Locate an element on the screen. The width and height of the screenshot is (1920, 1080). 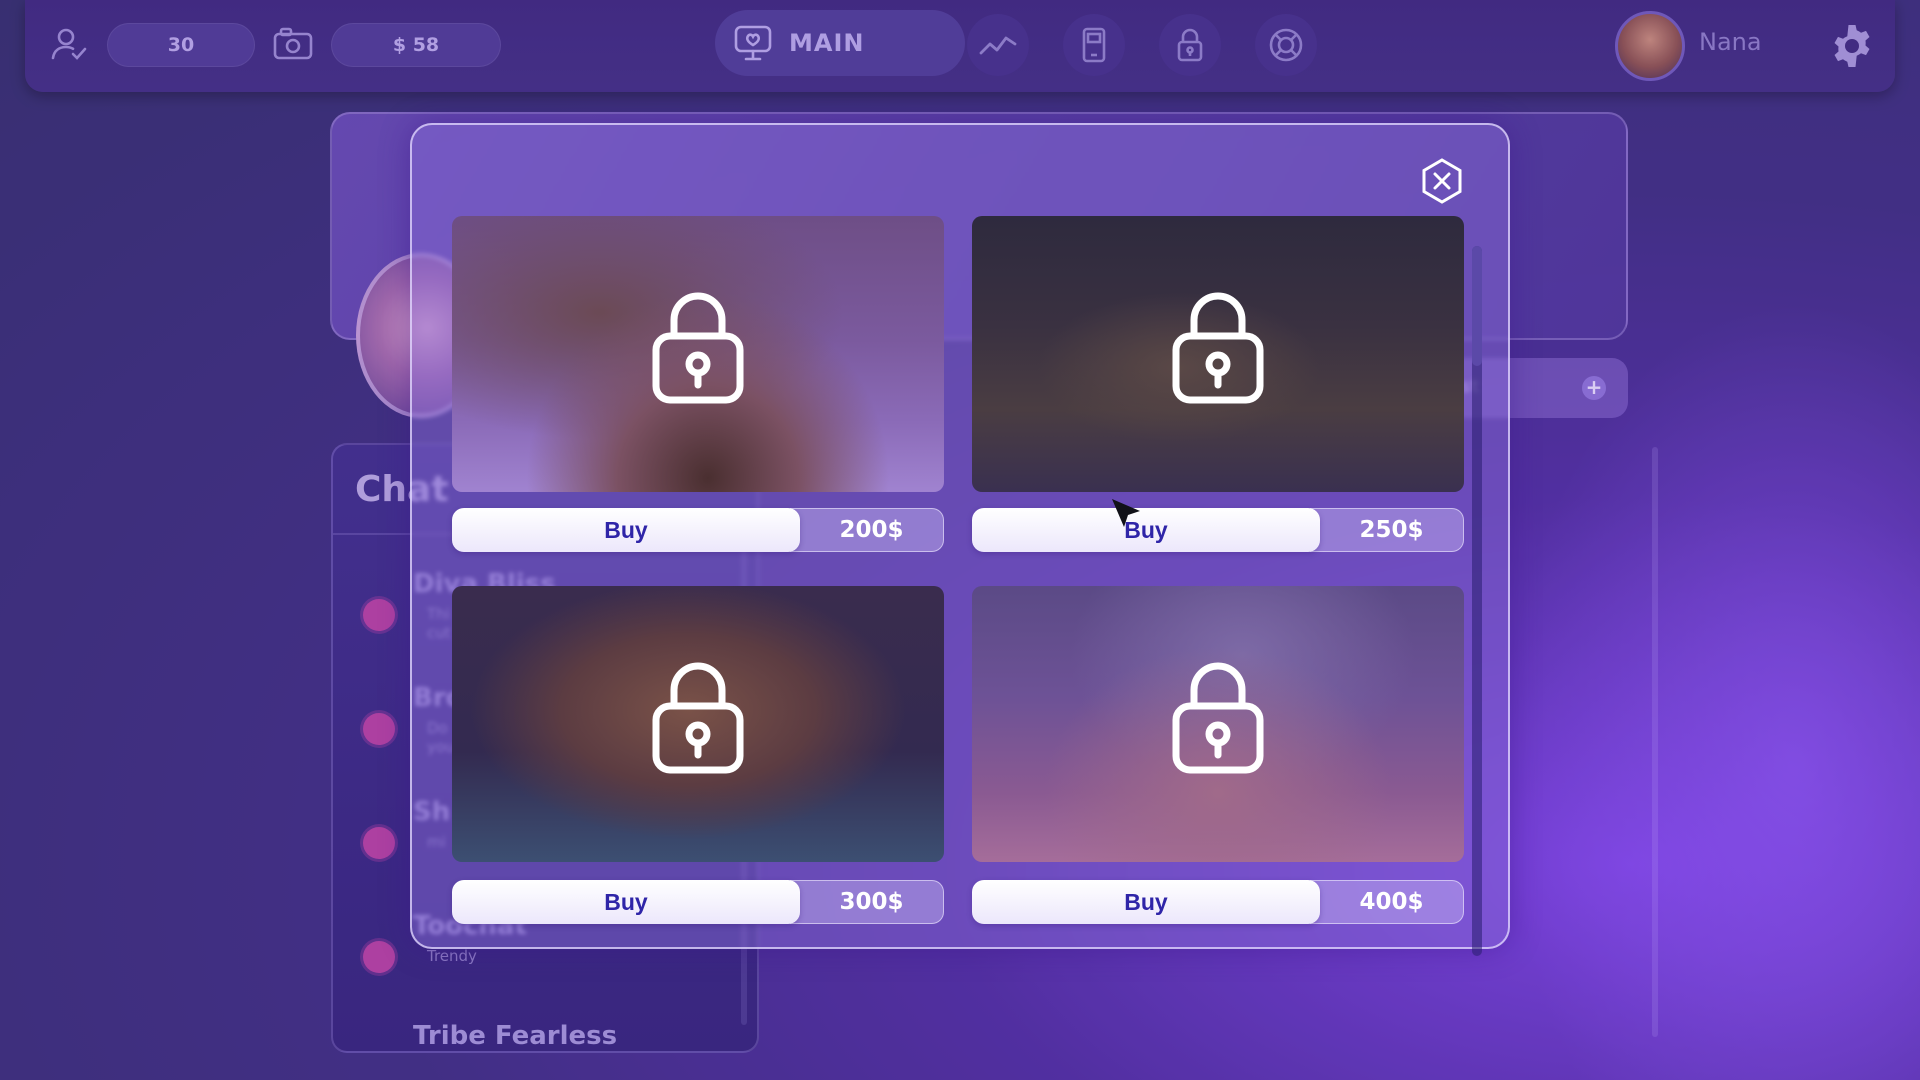
purchase-row: 200$ Buy is located at coordinates (698, 530).